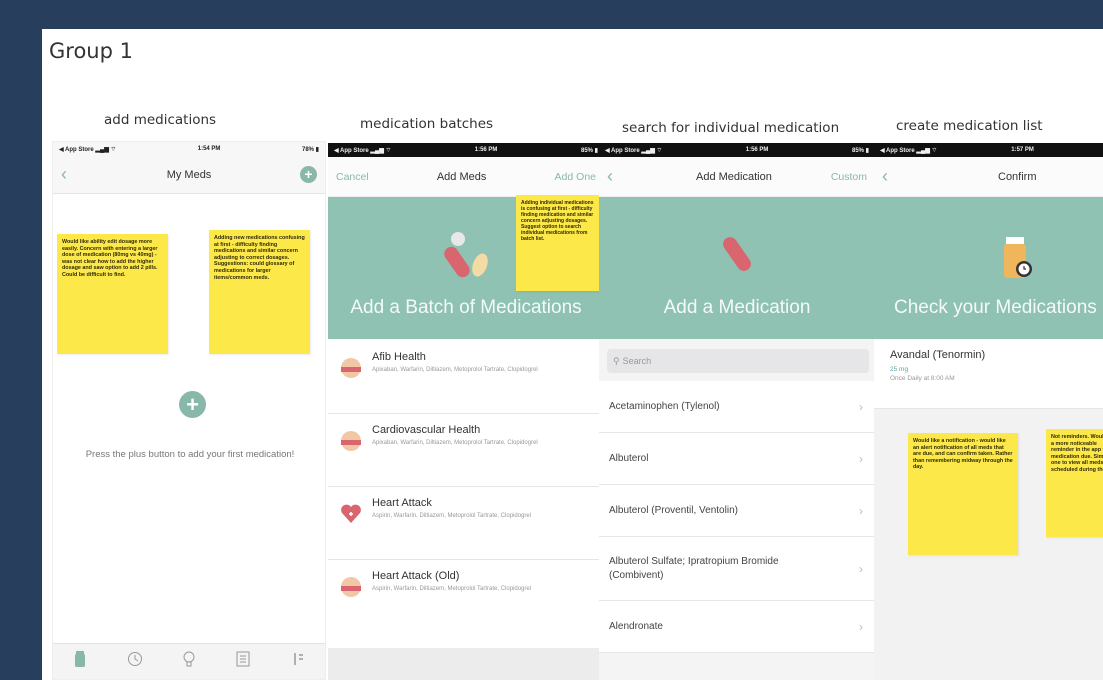 This screenshot has width=1103, height=680. Describe the element at coordinates (298, 659) in the screenshot. I see `profile-icon` at that location.